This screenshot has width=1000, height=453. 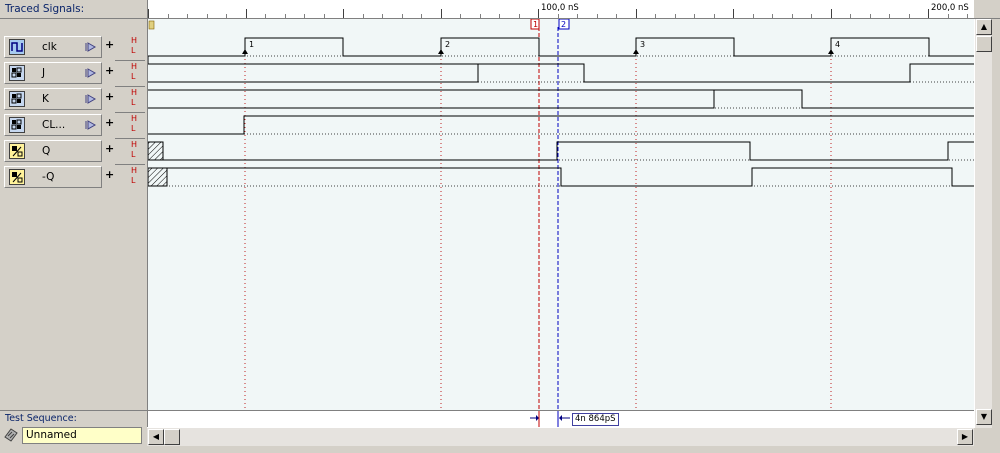 What do you see at coordinates (45, 99) in the screenshot?
I see `signal-name: K` at bounding box center [45, 99].